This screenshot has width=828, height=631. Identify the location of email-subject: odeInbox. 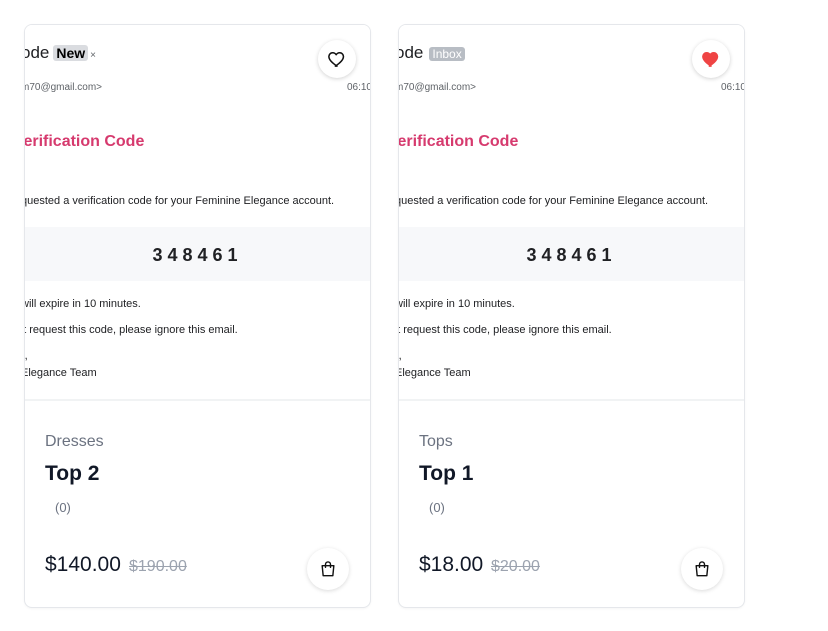
(432, 53).